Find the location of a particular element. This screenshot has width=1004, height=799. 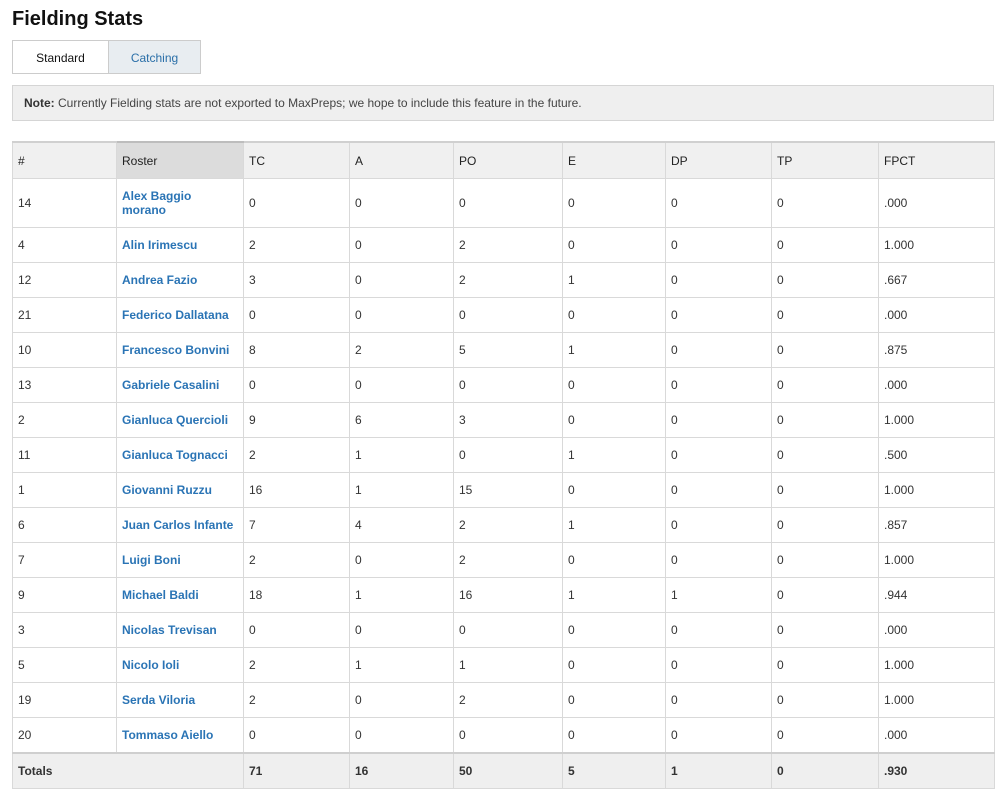

player-link: Luigi Boni is located at coordinates (151, 560).